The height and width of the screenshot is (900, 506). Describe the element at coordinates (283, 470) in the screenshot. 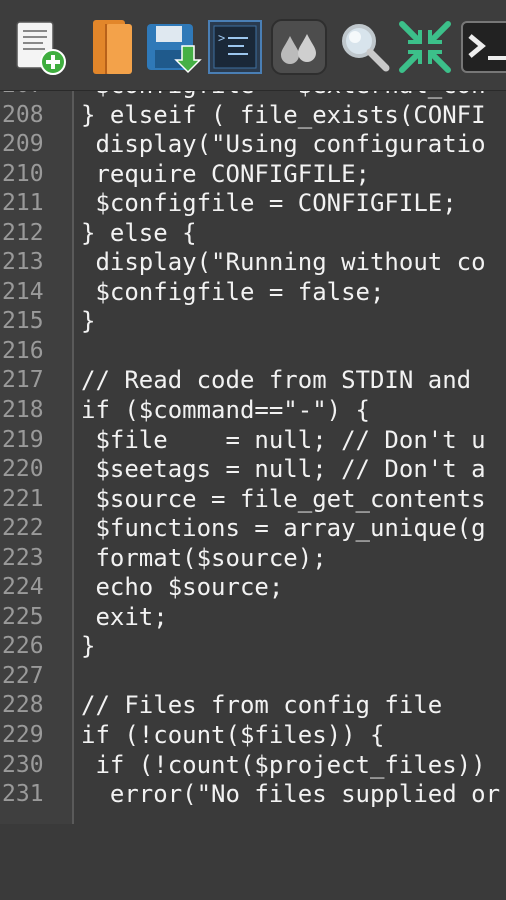

I see `code-text: $seetags = null; // Don't a` at that location.